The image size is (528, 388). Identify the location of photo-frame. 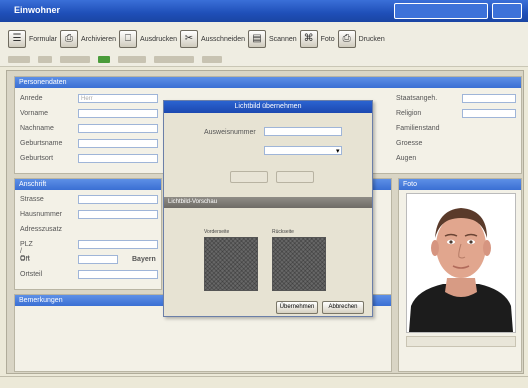
(461, 263).